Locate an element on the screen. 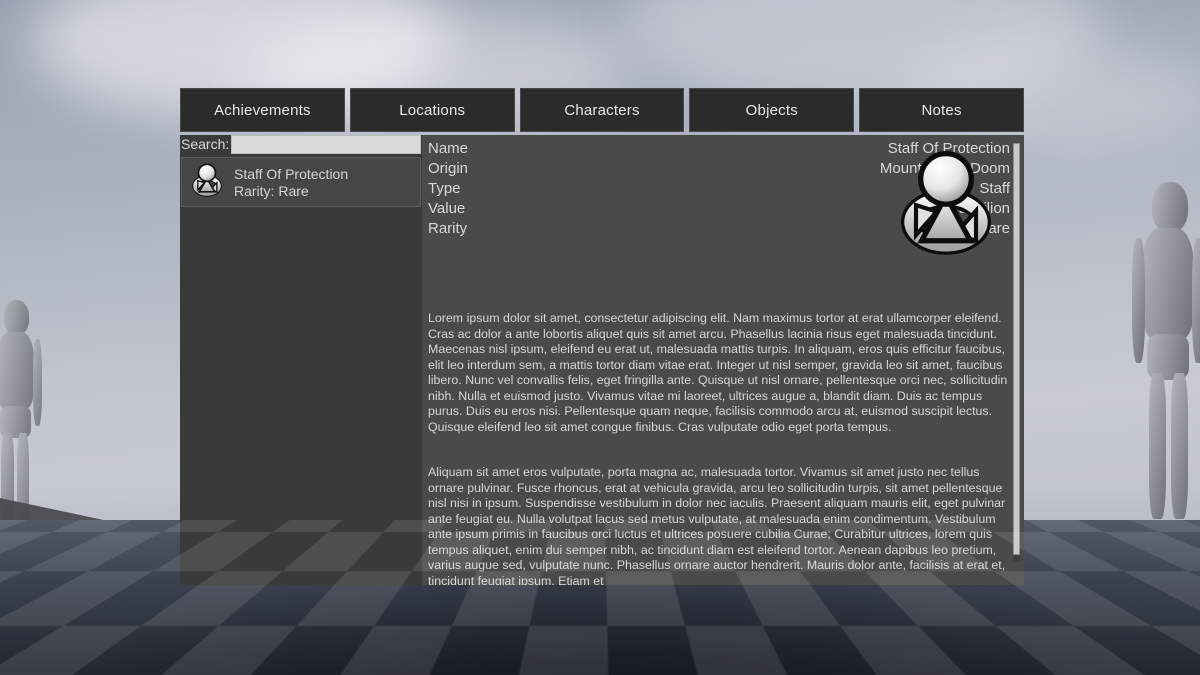 The image size is (1200, 675). list-item-name: Staff Of Protection is located at coordinates (291, 173).